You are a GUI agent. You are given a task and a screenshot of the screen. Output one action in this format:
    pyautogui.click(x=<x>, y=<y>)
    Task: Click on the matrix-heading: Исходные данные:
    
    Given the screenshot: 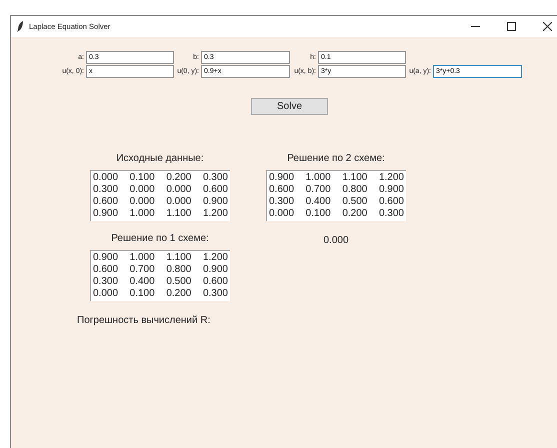 What is the action you would take?
    pyautogui.click(x=160, y=158)
    